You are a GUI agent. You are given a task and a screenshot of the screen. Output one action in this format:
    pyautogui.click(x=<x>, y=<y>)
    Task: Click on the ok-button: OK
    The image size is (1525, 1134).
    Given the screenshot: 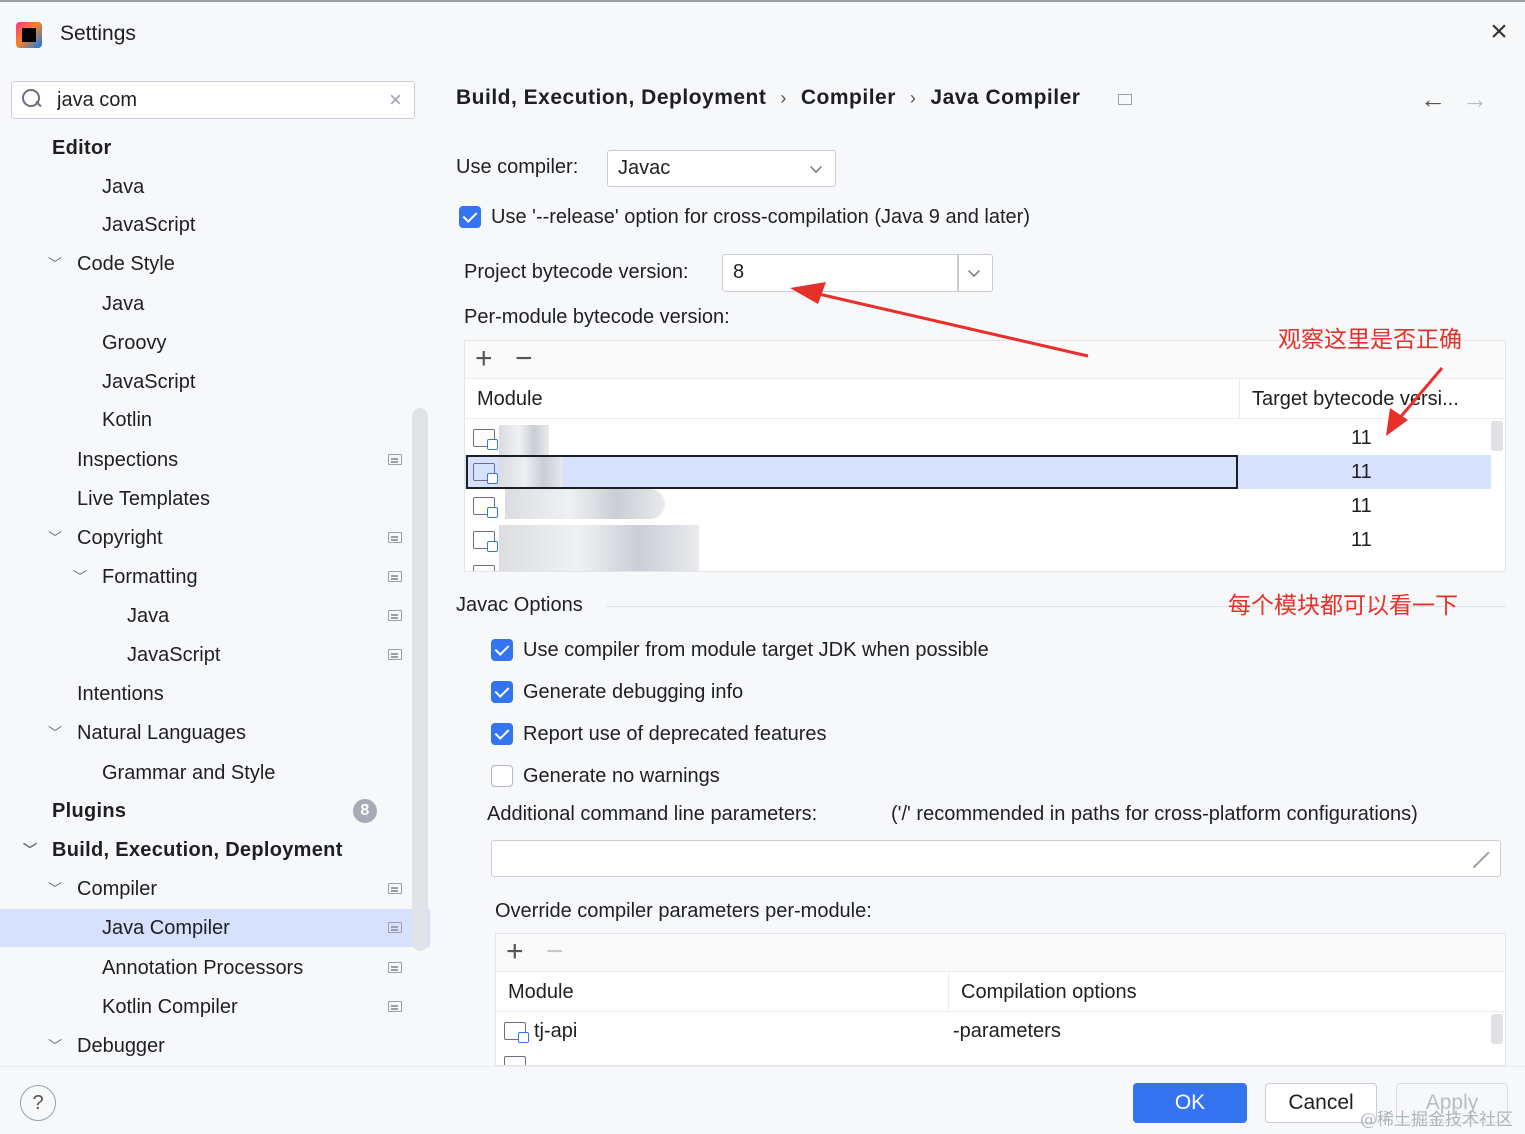 What is the action you would take?
    pyautogui.click(x=1190, y=1103)
    